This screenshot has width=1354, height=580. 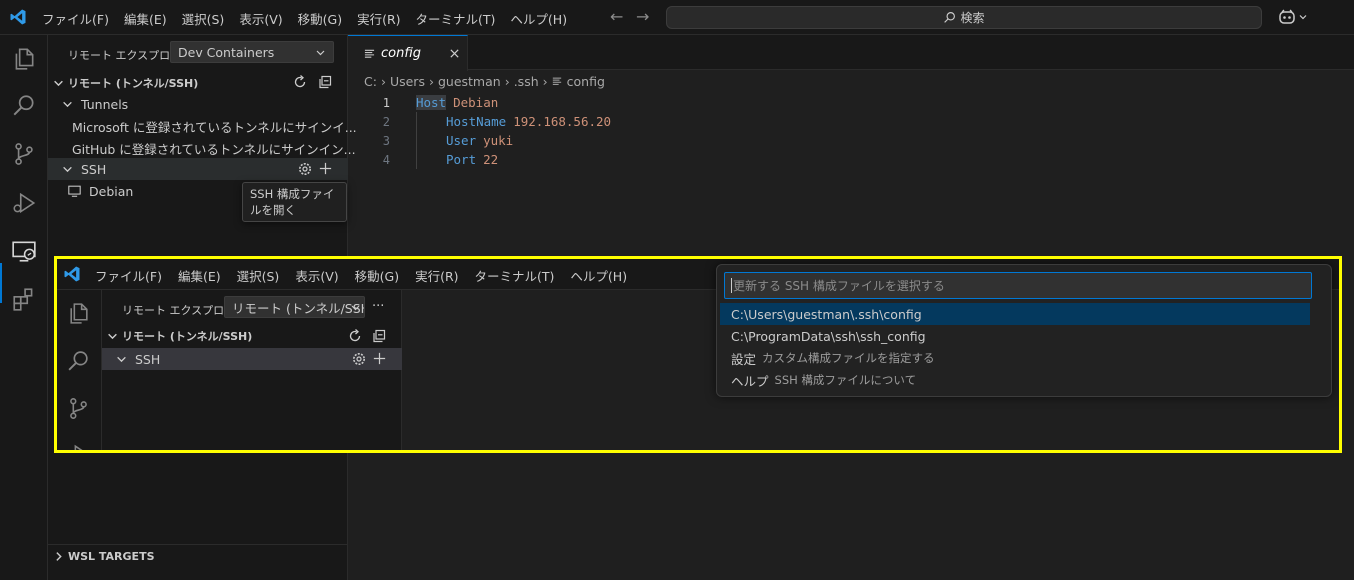 What do you see at coordinates (586, 81) in the screenshot?
I see `breadcrumb-item: config` at bounding box center [586, 81].